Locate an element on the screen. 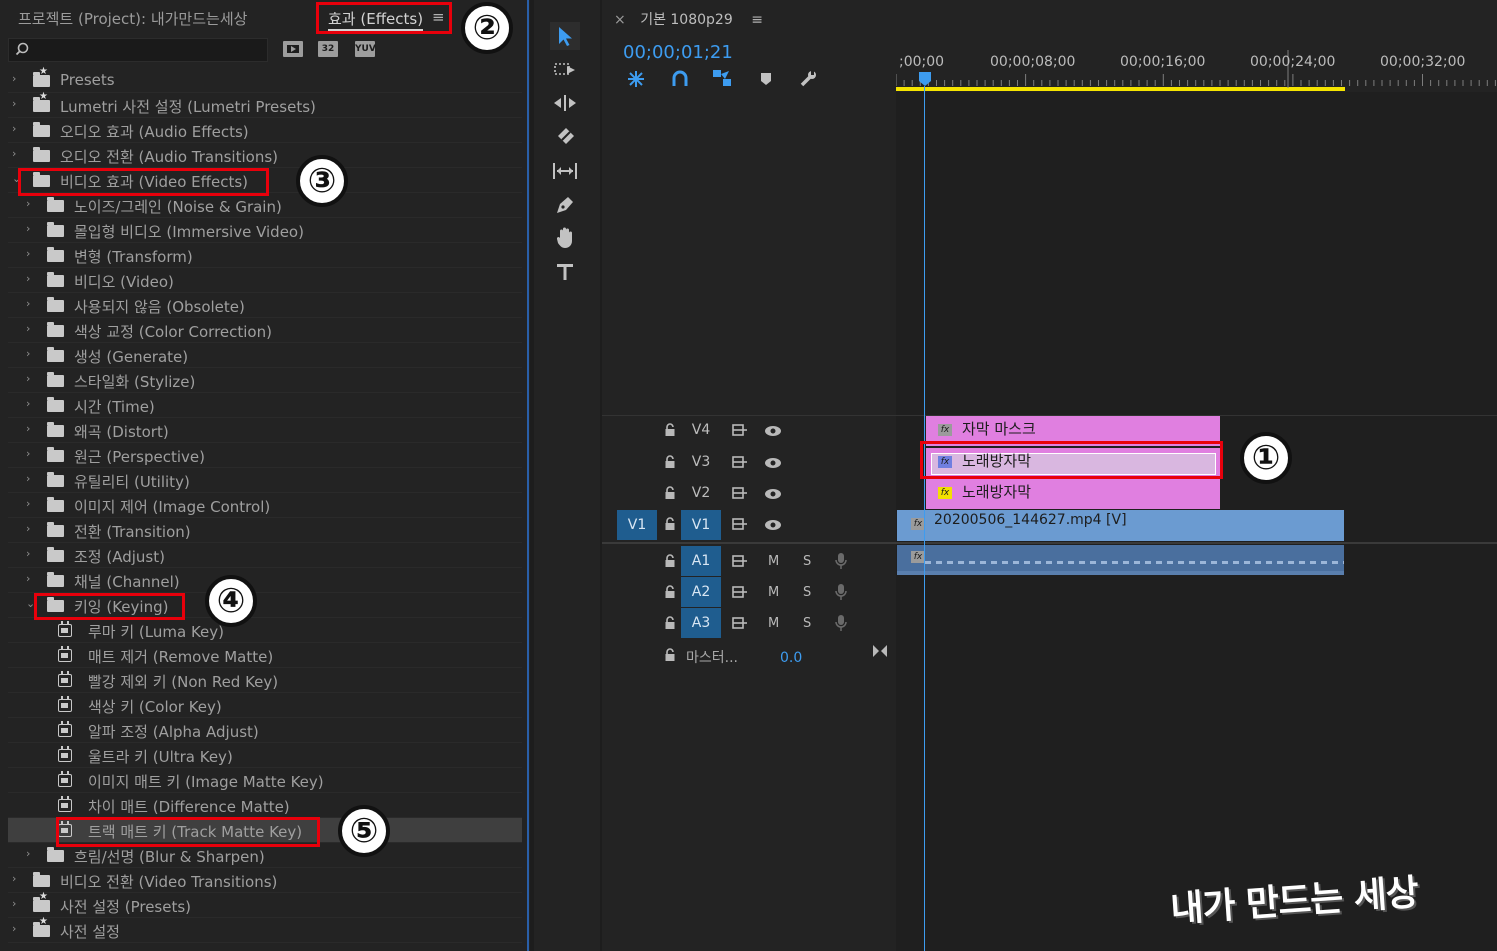 This screenshot has width=1497, height=951. video-track-header-v1: V1 V1 is located at coordinates (749, 525).